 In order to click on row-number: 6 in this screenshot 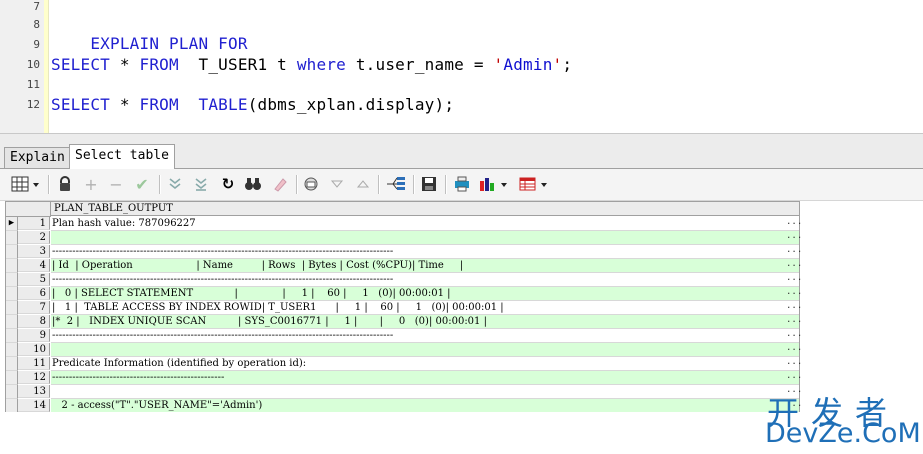, I will do `click(34, 293)`.